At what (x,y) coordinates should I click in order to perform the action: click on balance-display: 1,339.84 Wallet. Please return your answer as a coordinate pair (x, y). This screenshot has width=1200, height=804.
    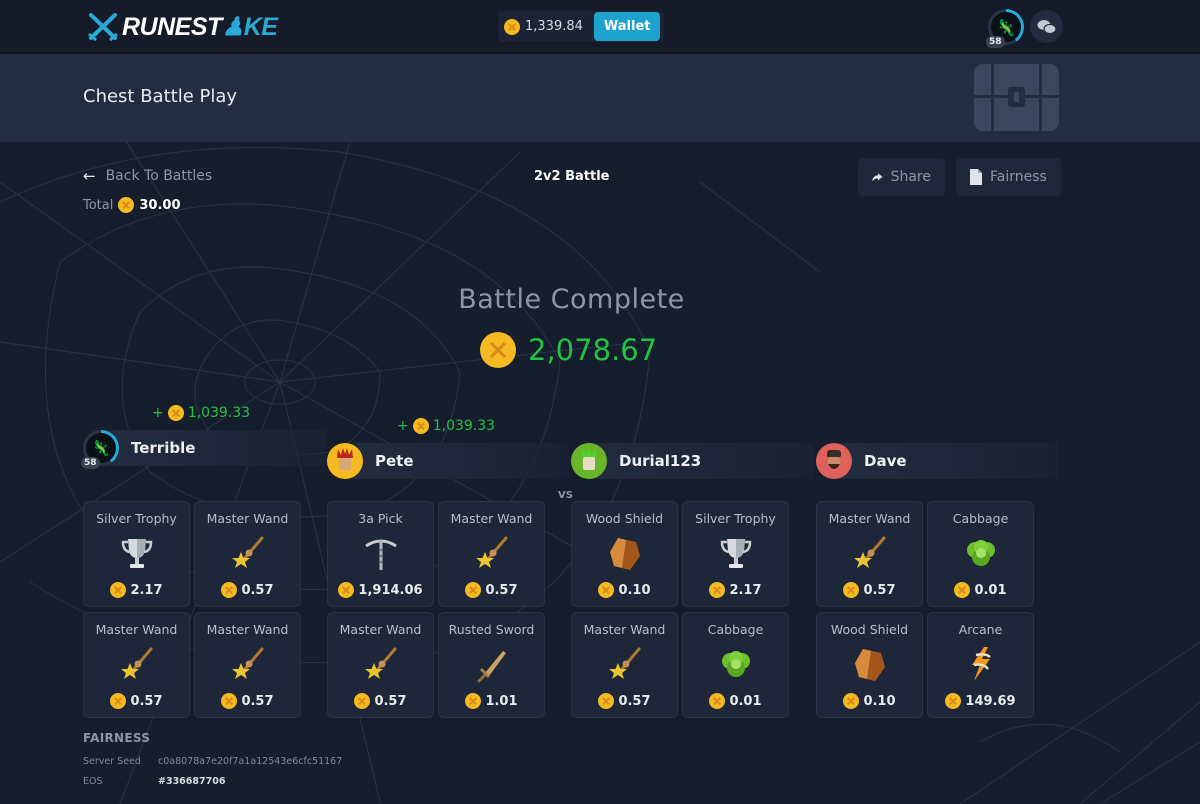
    Looking at the image, I should click on (581, 26).